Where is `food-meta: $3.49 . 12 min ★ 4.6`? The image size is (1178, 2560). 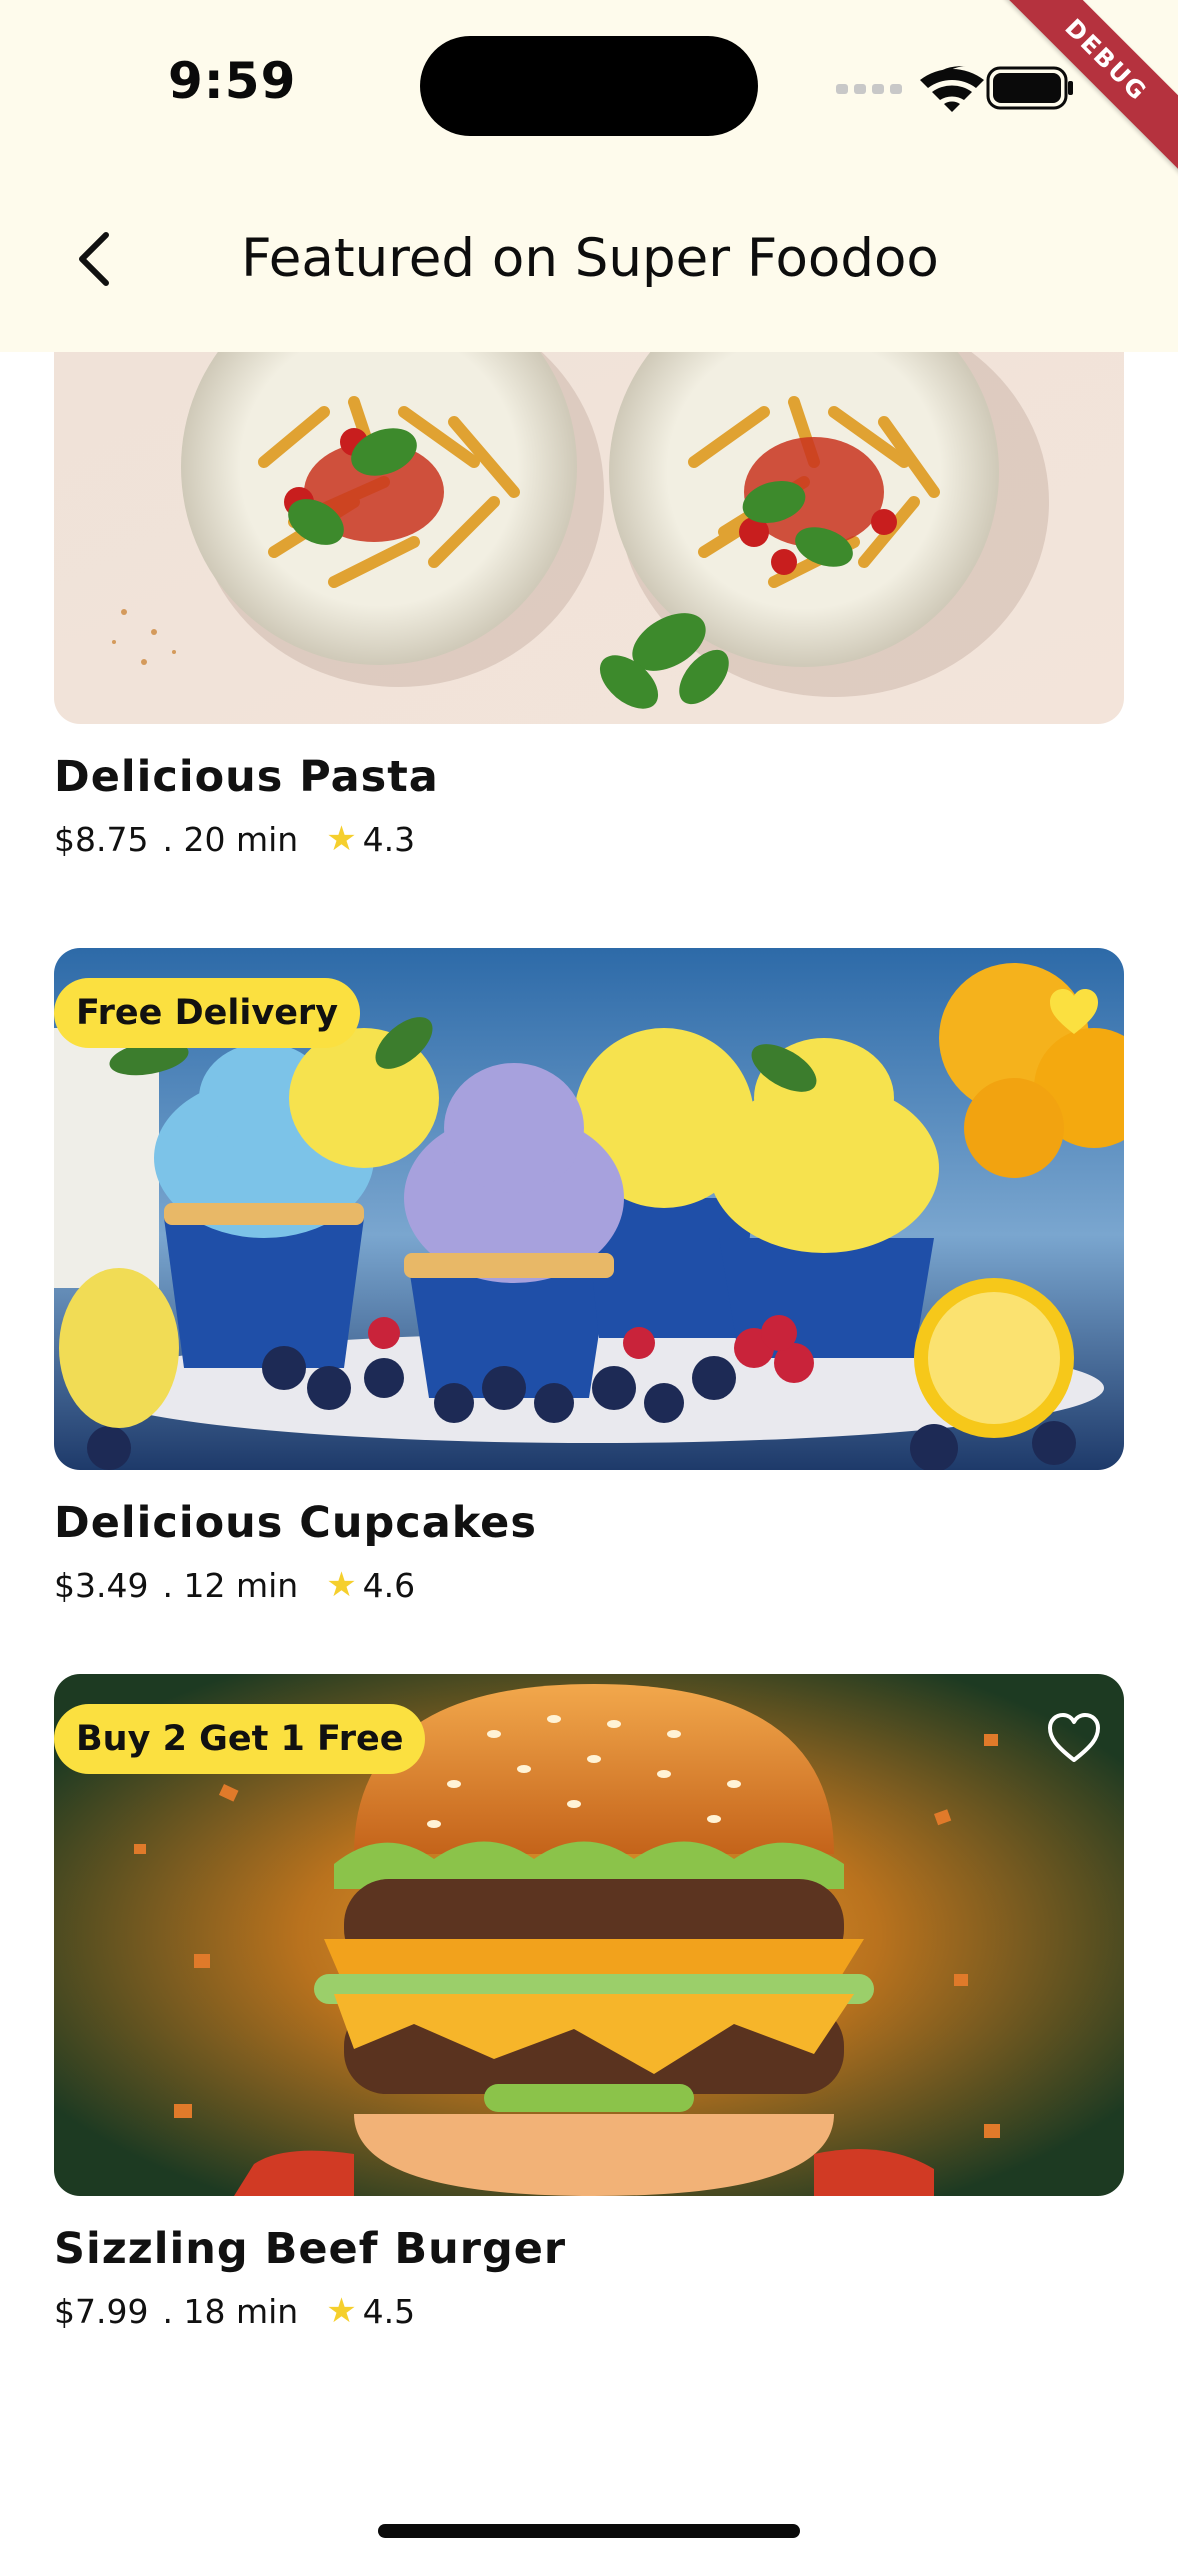
food-meta: $3.49 . 12 min ★ 4.6 is located at coordinates (234, 1585).